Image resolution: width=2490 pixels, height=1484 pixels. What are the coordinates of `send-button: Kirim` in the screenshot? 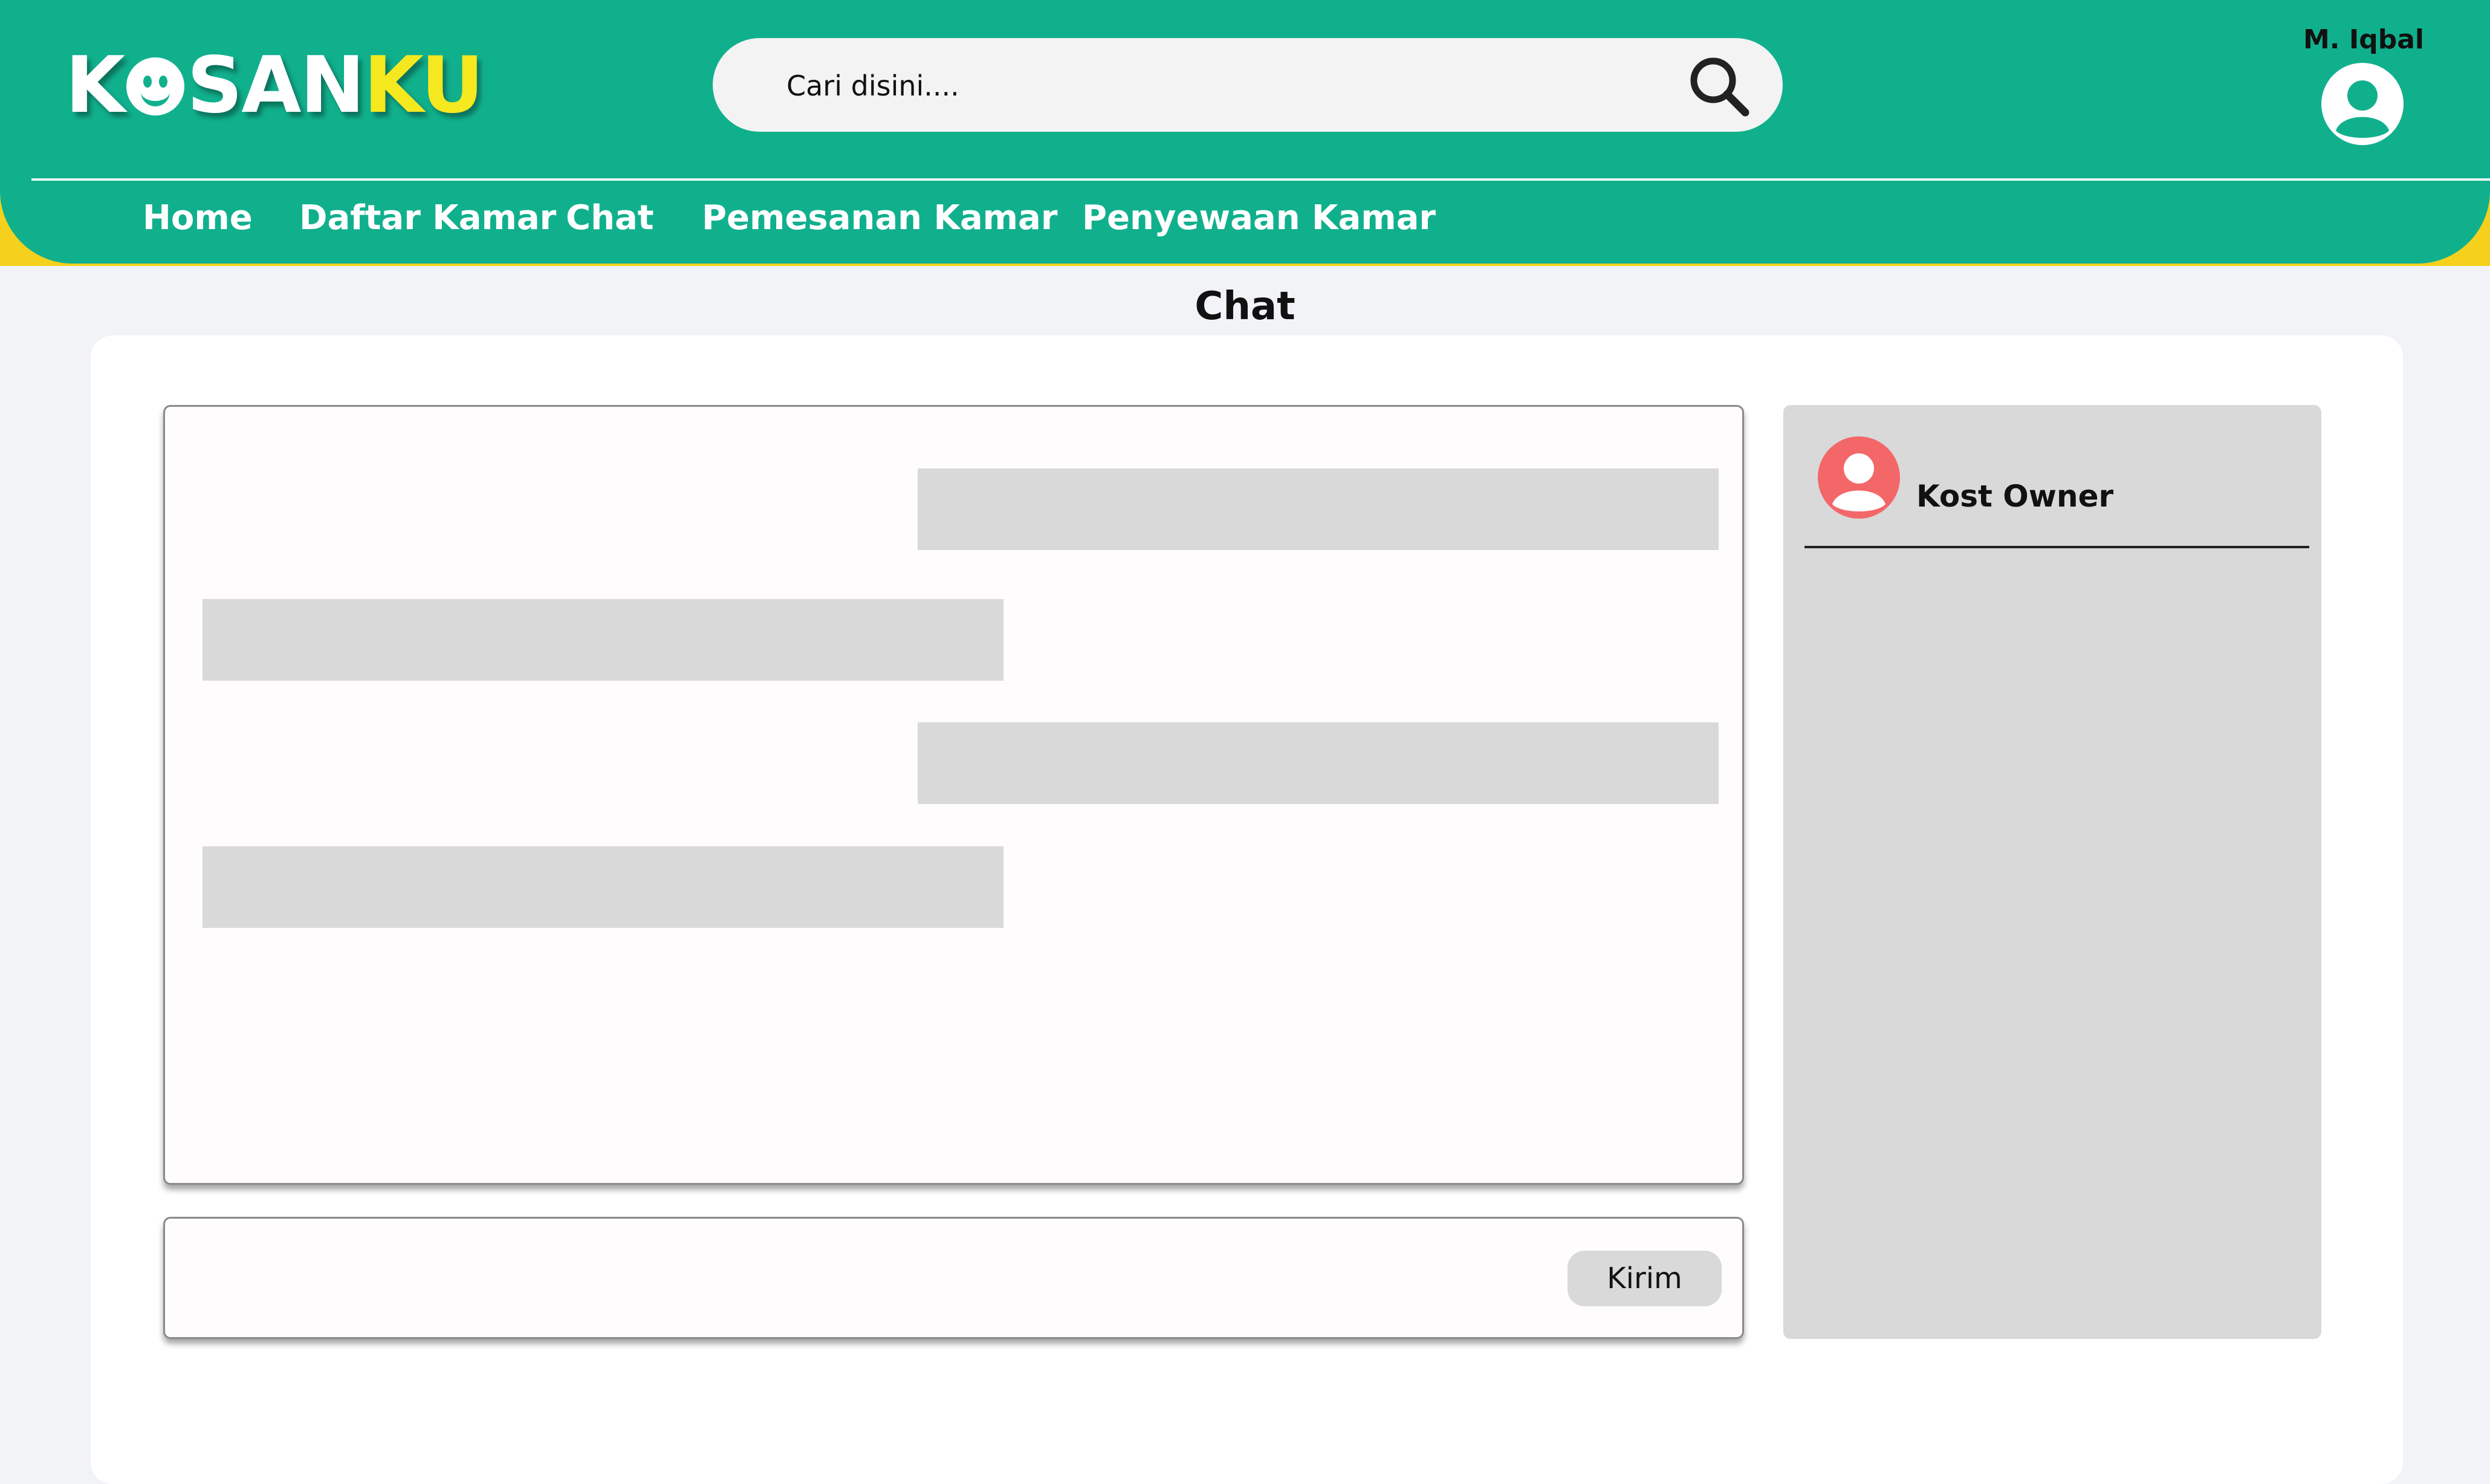 It's located at (1645, 1278).